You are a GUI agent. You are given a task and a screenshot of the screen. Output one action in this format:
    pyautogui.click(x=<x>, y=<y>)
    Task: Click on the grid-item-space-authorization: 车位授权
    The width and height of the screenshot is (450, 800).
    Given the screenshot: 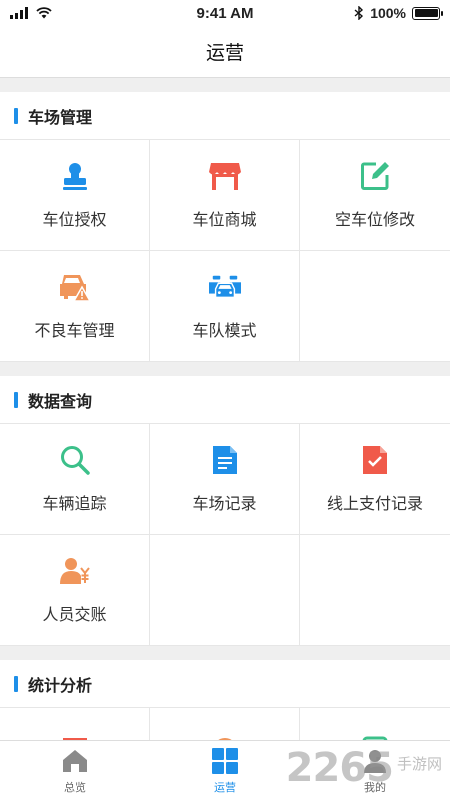 What is the action you would take?
    pyautogui.click(x=75, y=195)
    